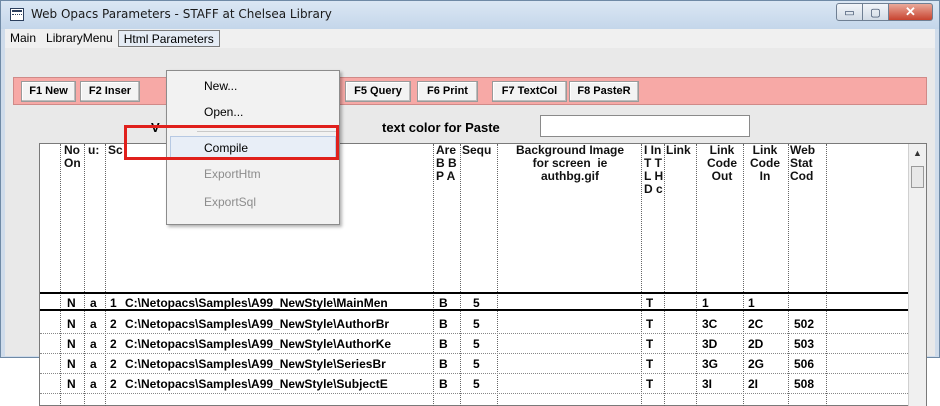  I want to click on compile-highlight-box, so click(231, 142).